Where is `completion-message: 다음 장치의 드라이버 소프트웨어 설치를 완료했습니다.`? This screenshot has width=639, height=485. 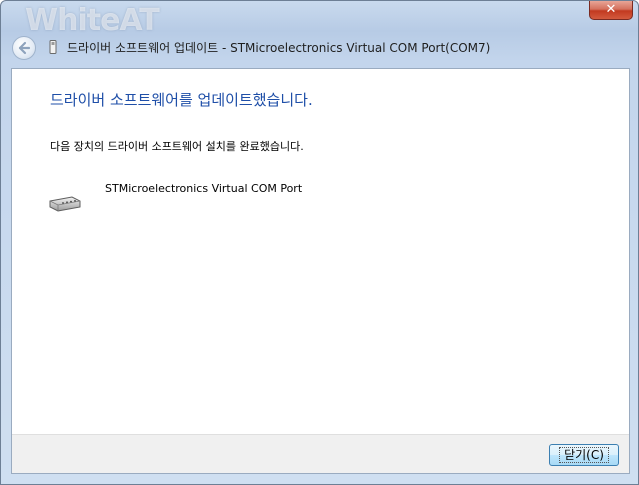 completion-message: 다음 장치의 드라이버 소프트웨어 설치를 완료했습니다. is located at coordinates (177, 146).